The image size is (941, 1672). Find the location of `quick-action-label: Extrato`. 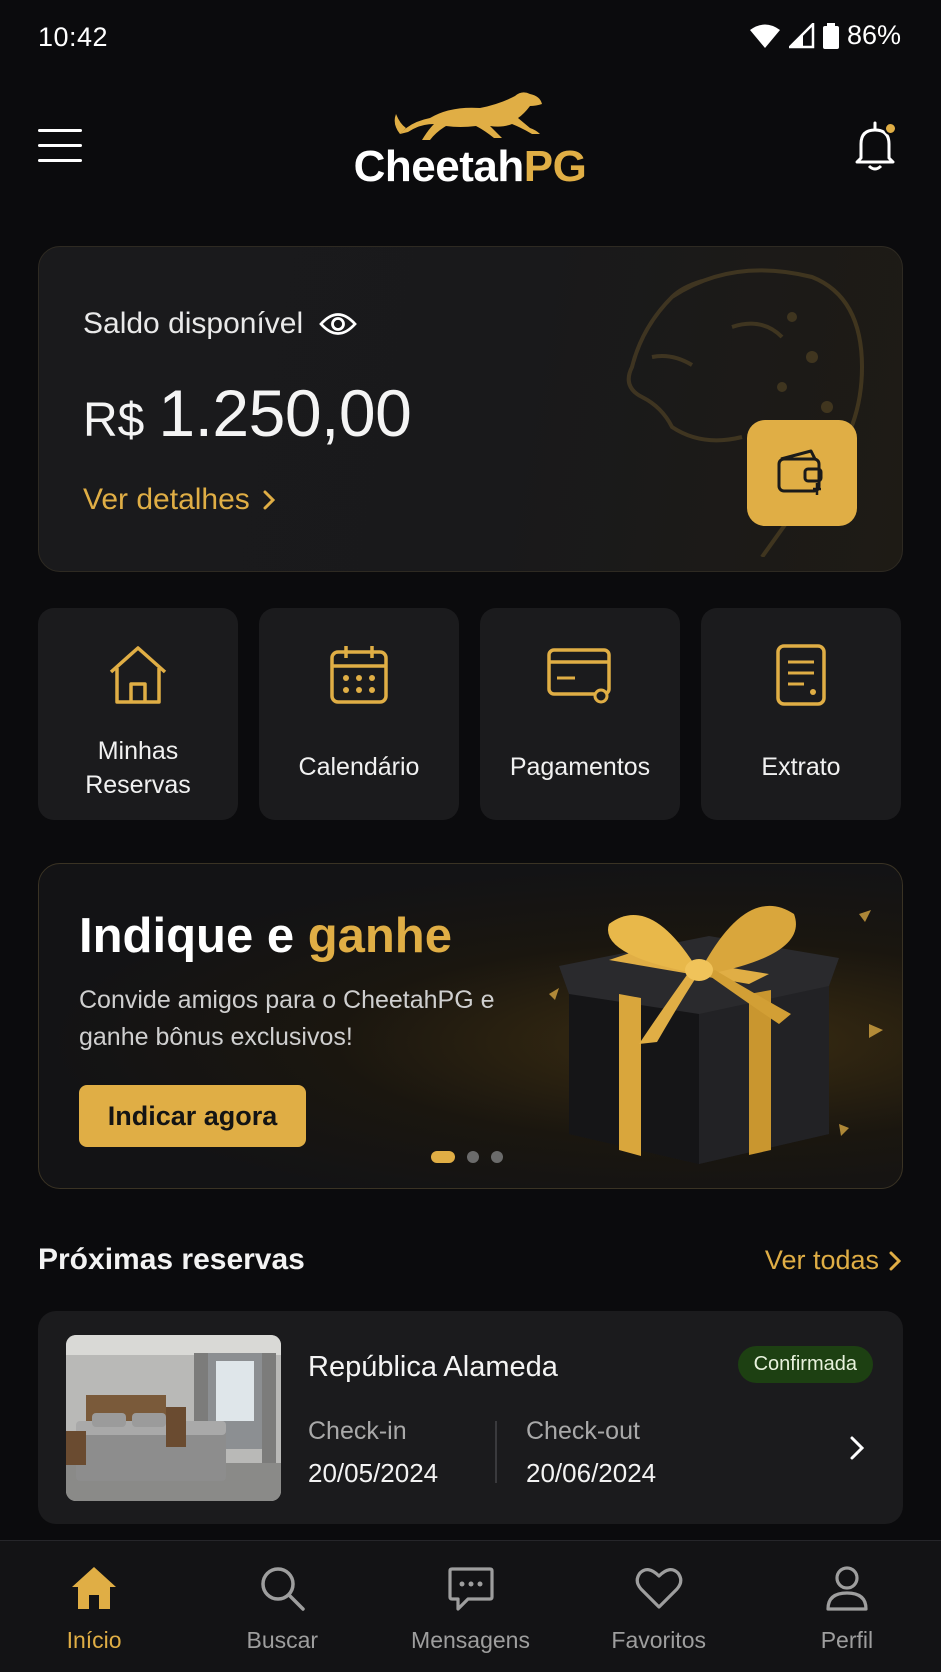

quick-action-label: Extrato is located at coordinates (801, 767).